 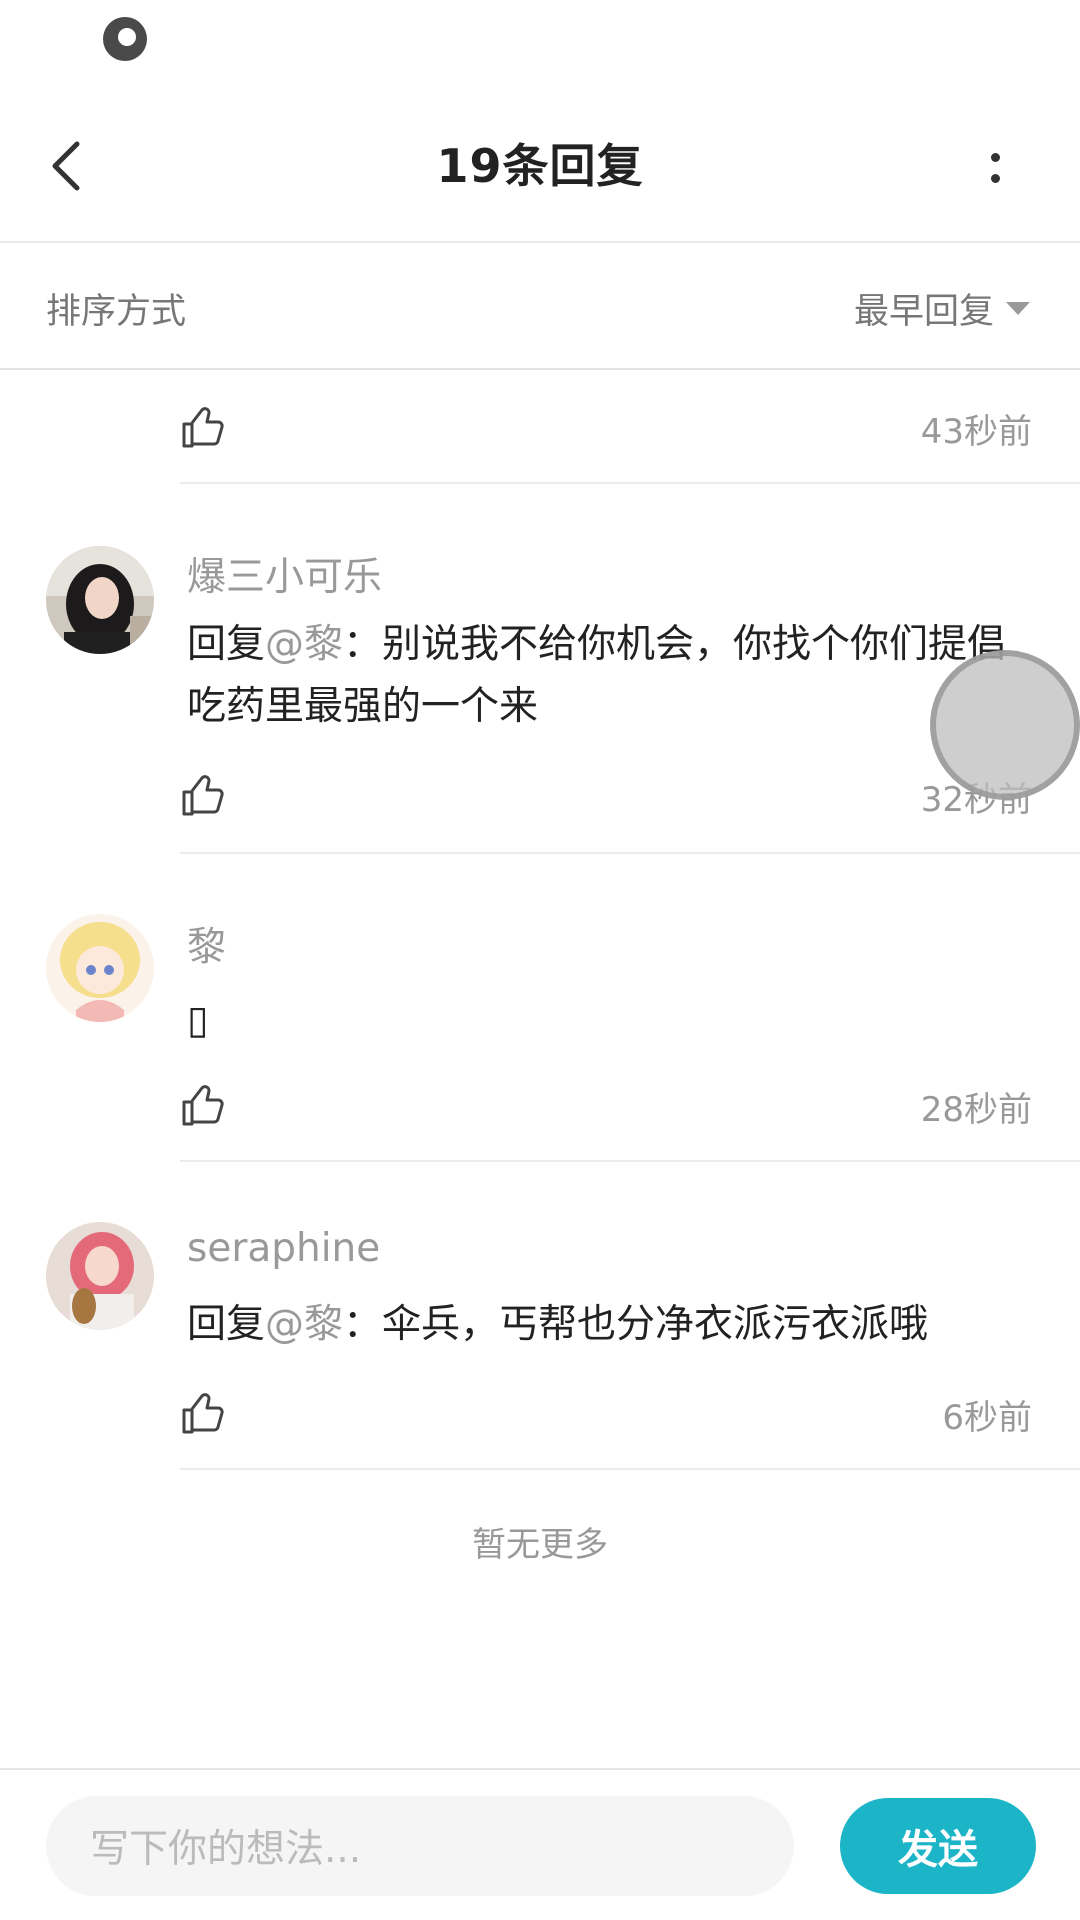 I want to click on comment-text: 回复@黎：别说我不给你机会，你找个你们提倡吃药里最强的一个来, so click(x=607, y=676).